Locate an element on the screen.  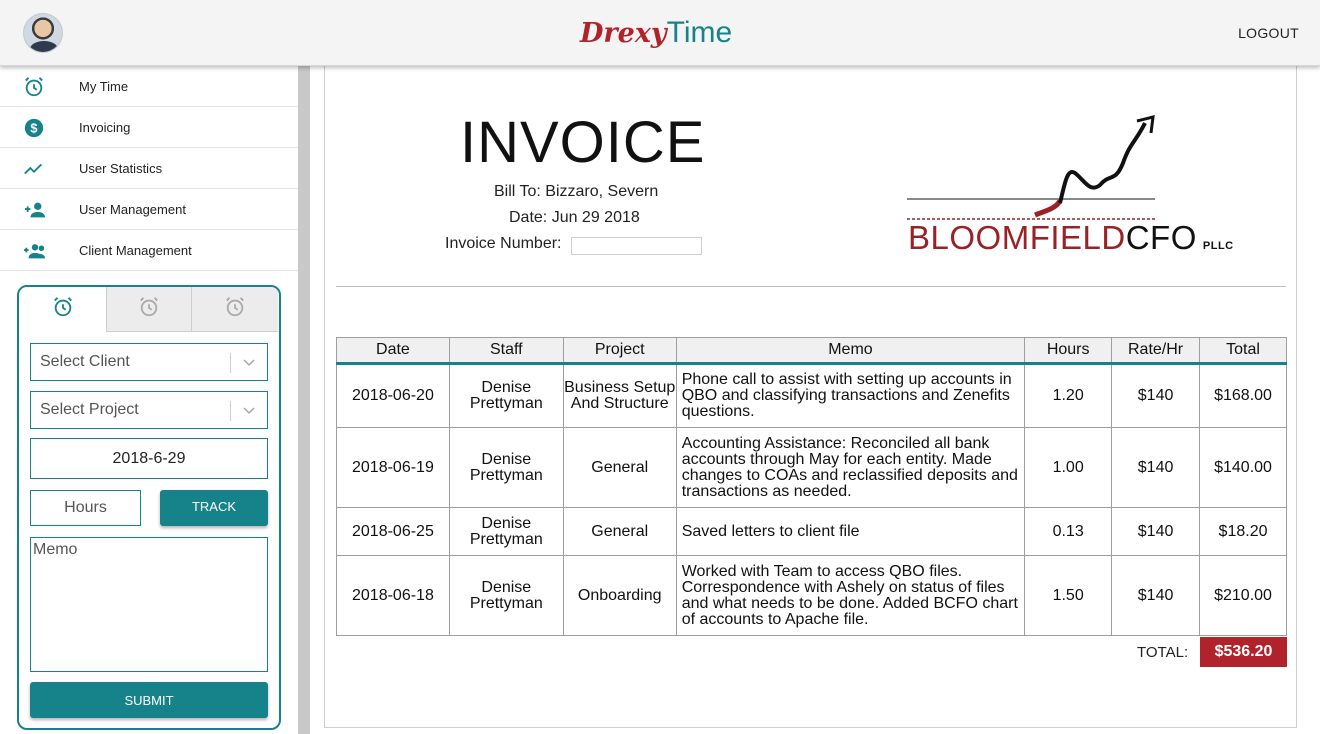
cell-total: $140.00 is located at coordinates (1243, 467).